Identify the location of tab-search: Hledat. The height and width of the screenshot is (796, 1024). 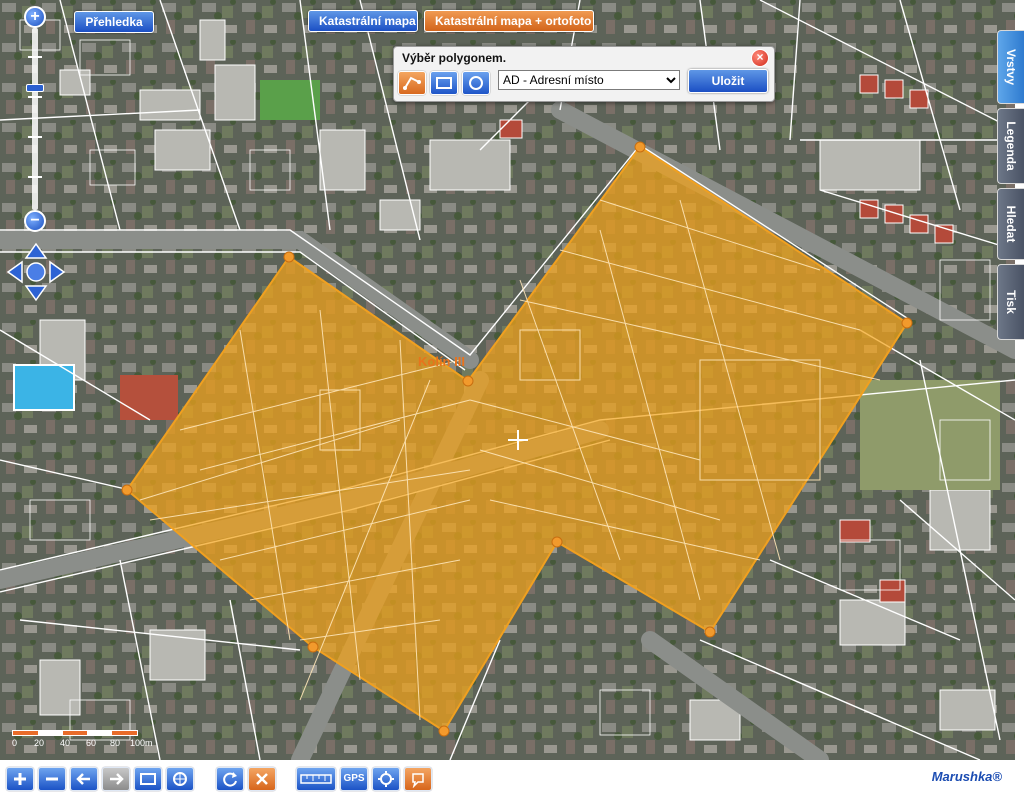
(1010, 224).